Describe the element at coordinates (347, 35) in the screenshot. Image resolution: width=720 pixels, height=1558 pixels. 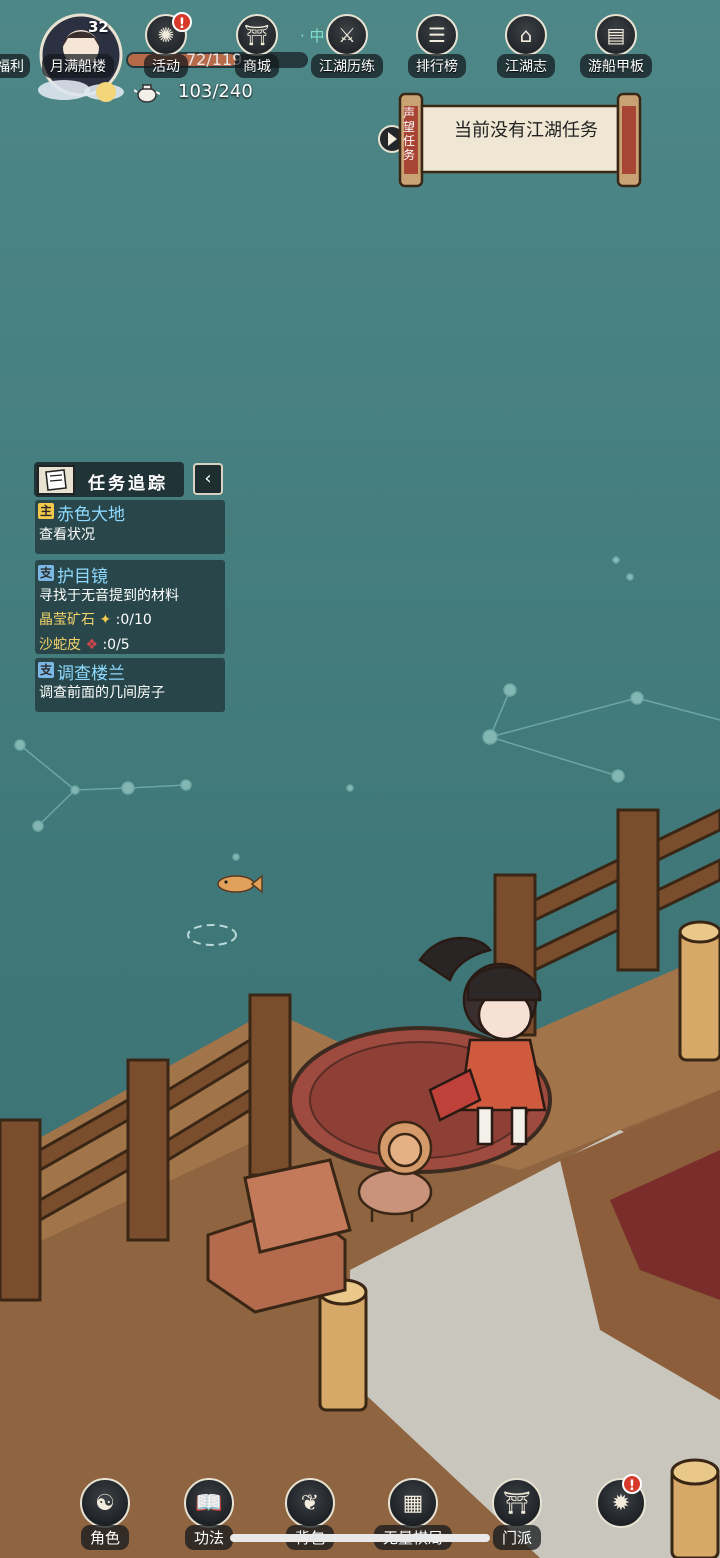
I see `training-icon: ⚔` at that location.